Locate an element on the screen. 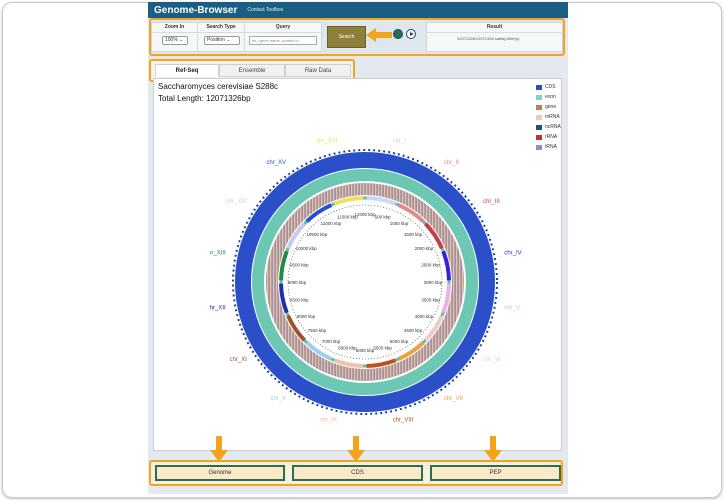 Image resolution: width=724 pixels, height=500 pixels. kbp-label: 5000 kbp is located at coordinates (399, 341).